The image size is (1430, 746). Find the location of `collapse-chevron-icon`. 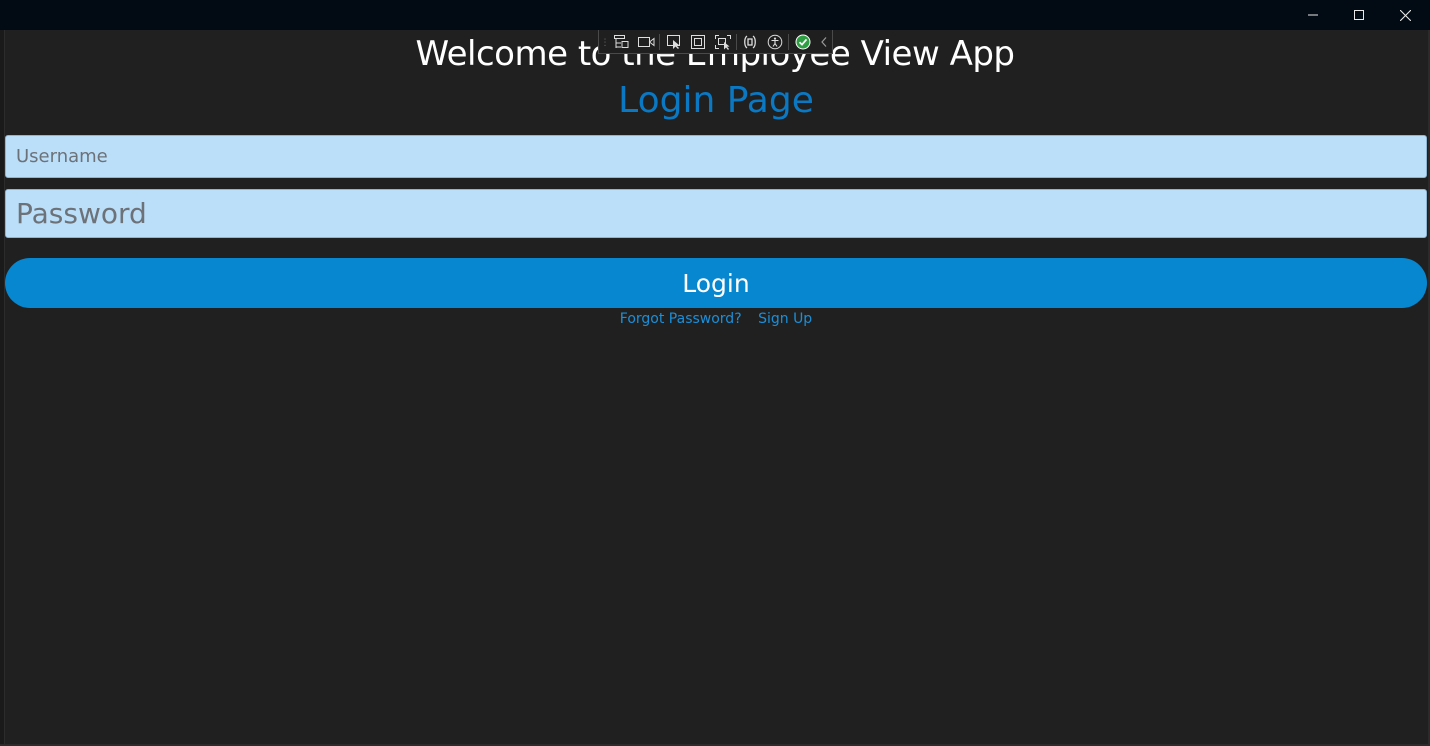

collapse-chevron-icon is located at coordinates (823, 41).